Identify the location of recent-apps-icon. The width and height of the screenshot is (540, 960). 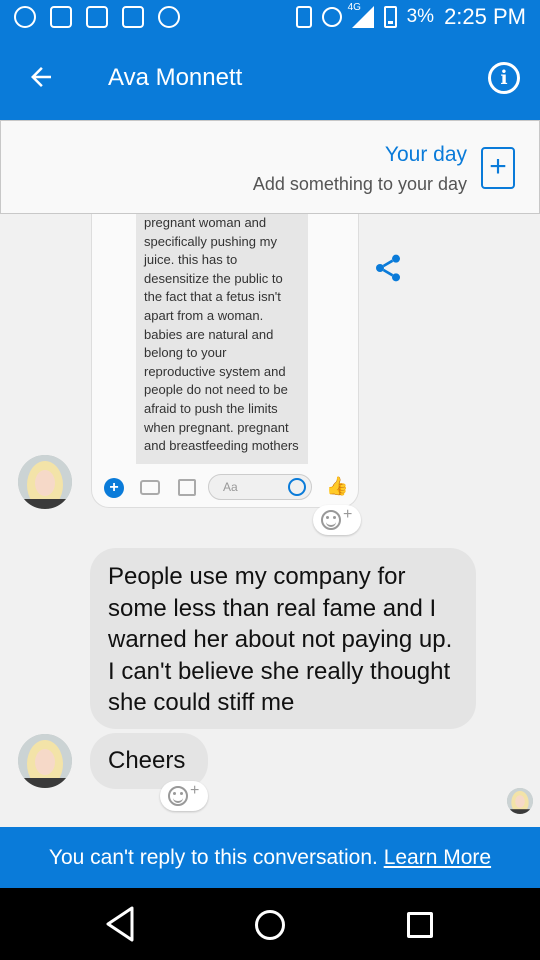
(420, 925).